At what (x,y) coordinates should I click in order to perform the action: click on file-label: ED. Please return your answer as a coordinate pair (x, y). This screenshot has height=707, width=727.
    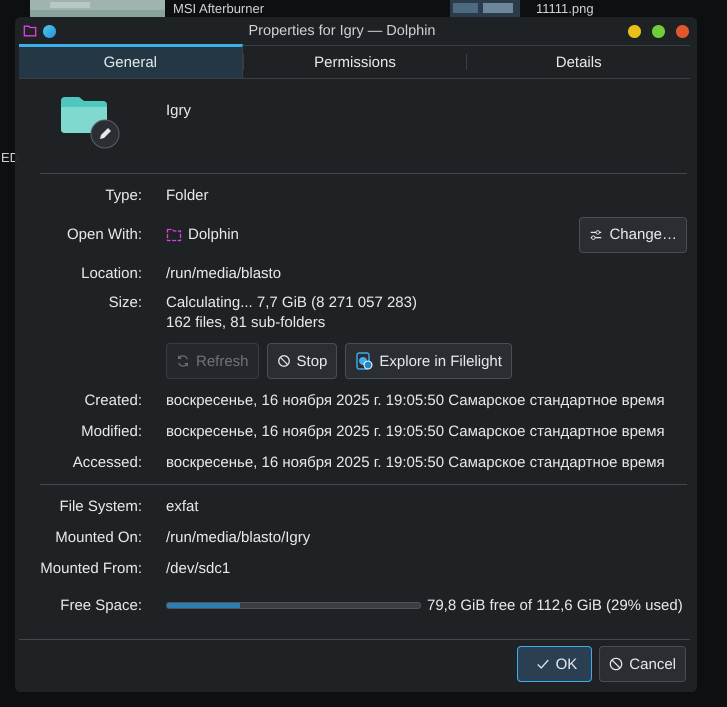
    Looking at the image, I should click on (10, 157).